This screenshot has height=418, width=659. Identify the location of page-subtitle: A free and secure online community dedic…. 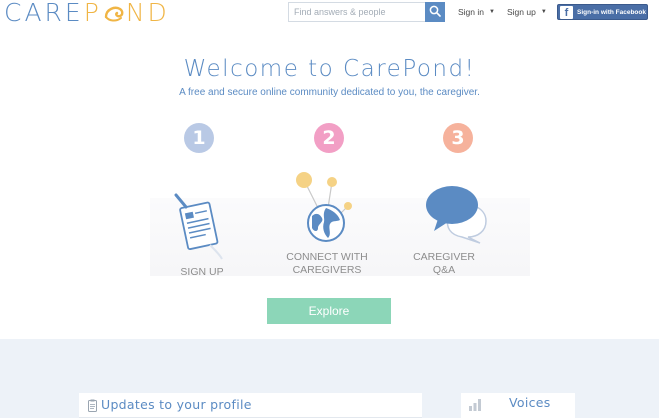
(329, 92).